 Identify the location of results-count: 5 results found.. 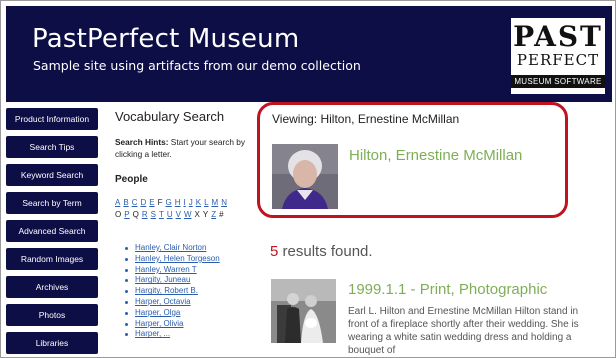
(321, 251).